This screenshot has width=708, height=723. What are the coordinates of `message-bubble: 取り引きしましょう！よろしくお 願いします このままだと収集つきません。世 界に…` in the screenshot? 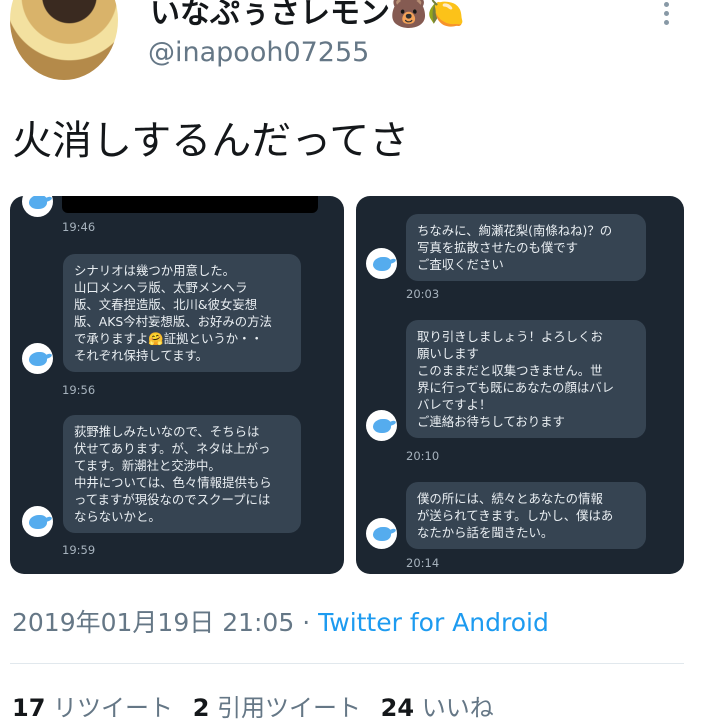 It's located at (526, 379).